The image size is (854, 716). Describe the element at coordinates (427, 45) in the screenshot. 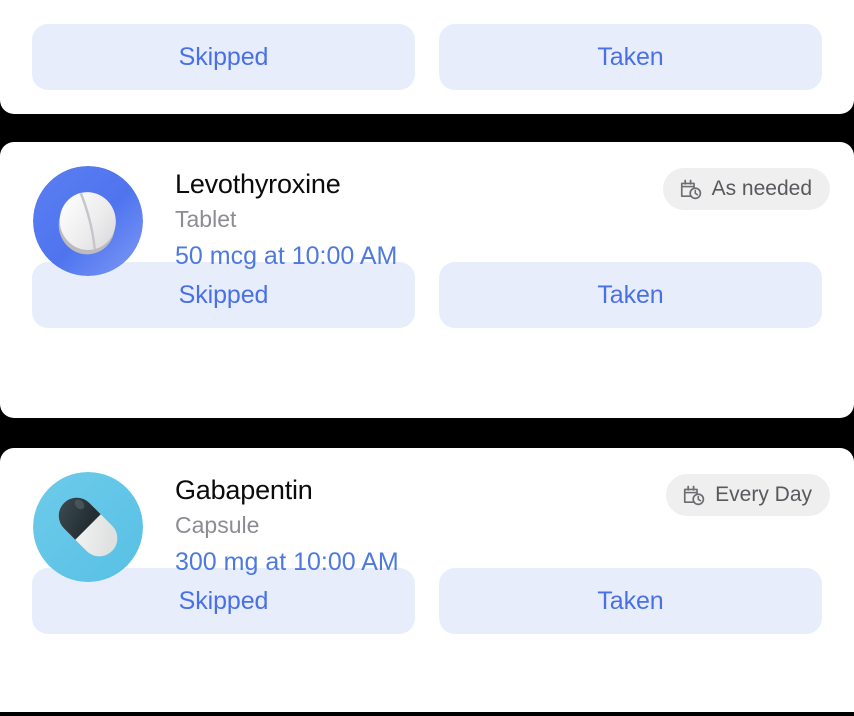

I see `action-button-group: Skipped Taken` at that location.